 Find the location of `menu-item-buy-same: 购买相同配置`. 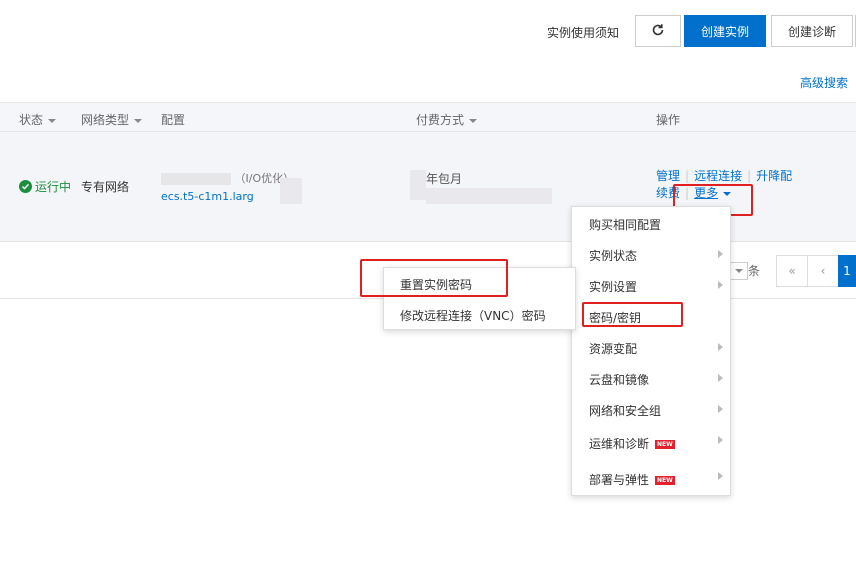

menu-item-buy-same: 购买相同配置 is located at coordinates (625, 224).